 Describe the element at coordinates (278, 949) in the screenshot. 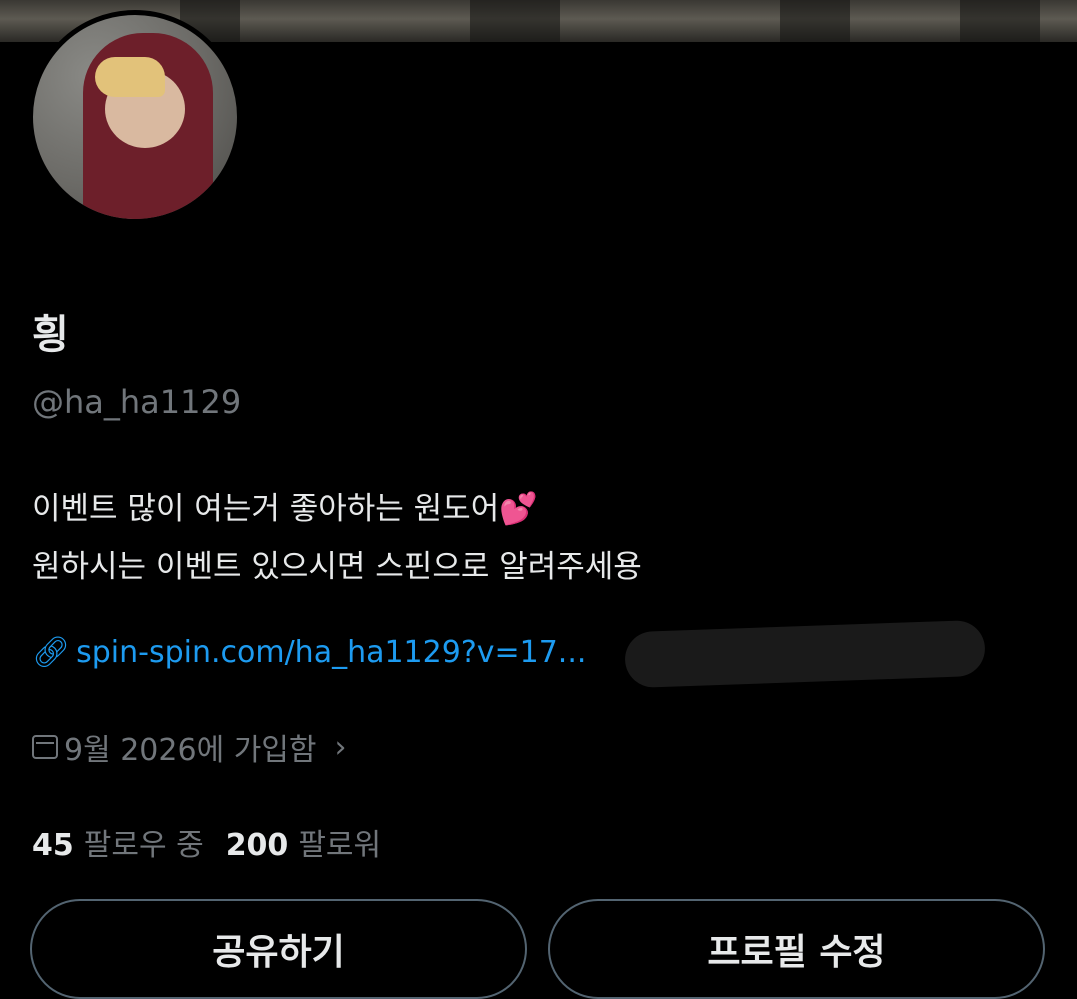

I see `share-button: 공유하기` at that location.